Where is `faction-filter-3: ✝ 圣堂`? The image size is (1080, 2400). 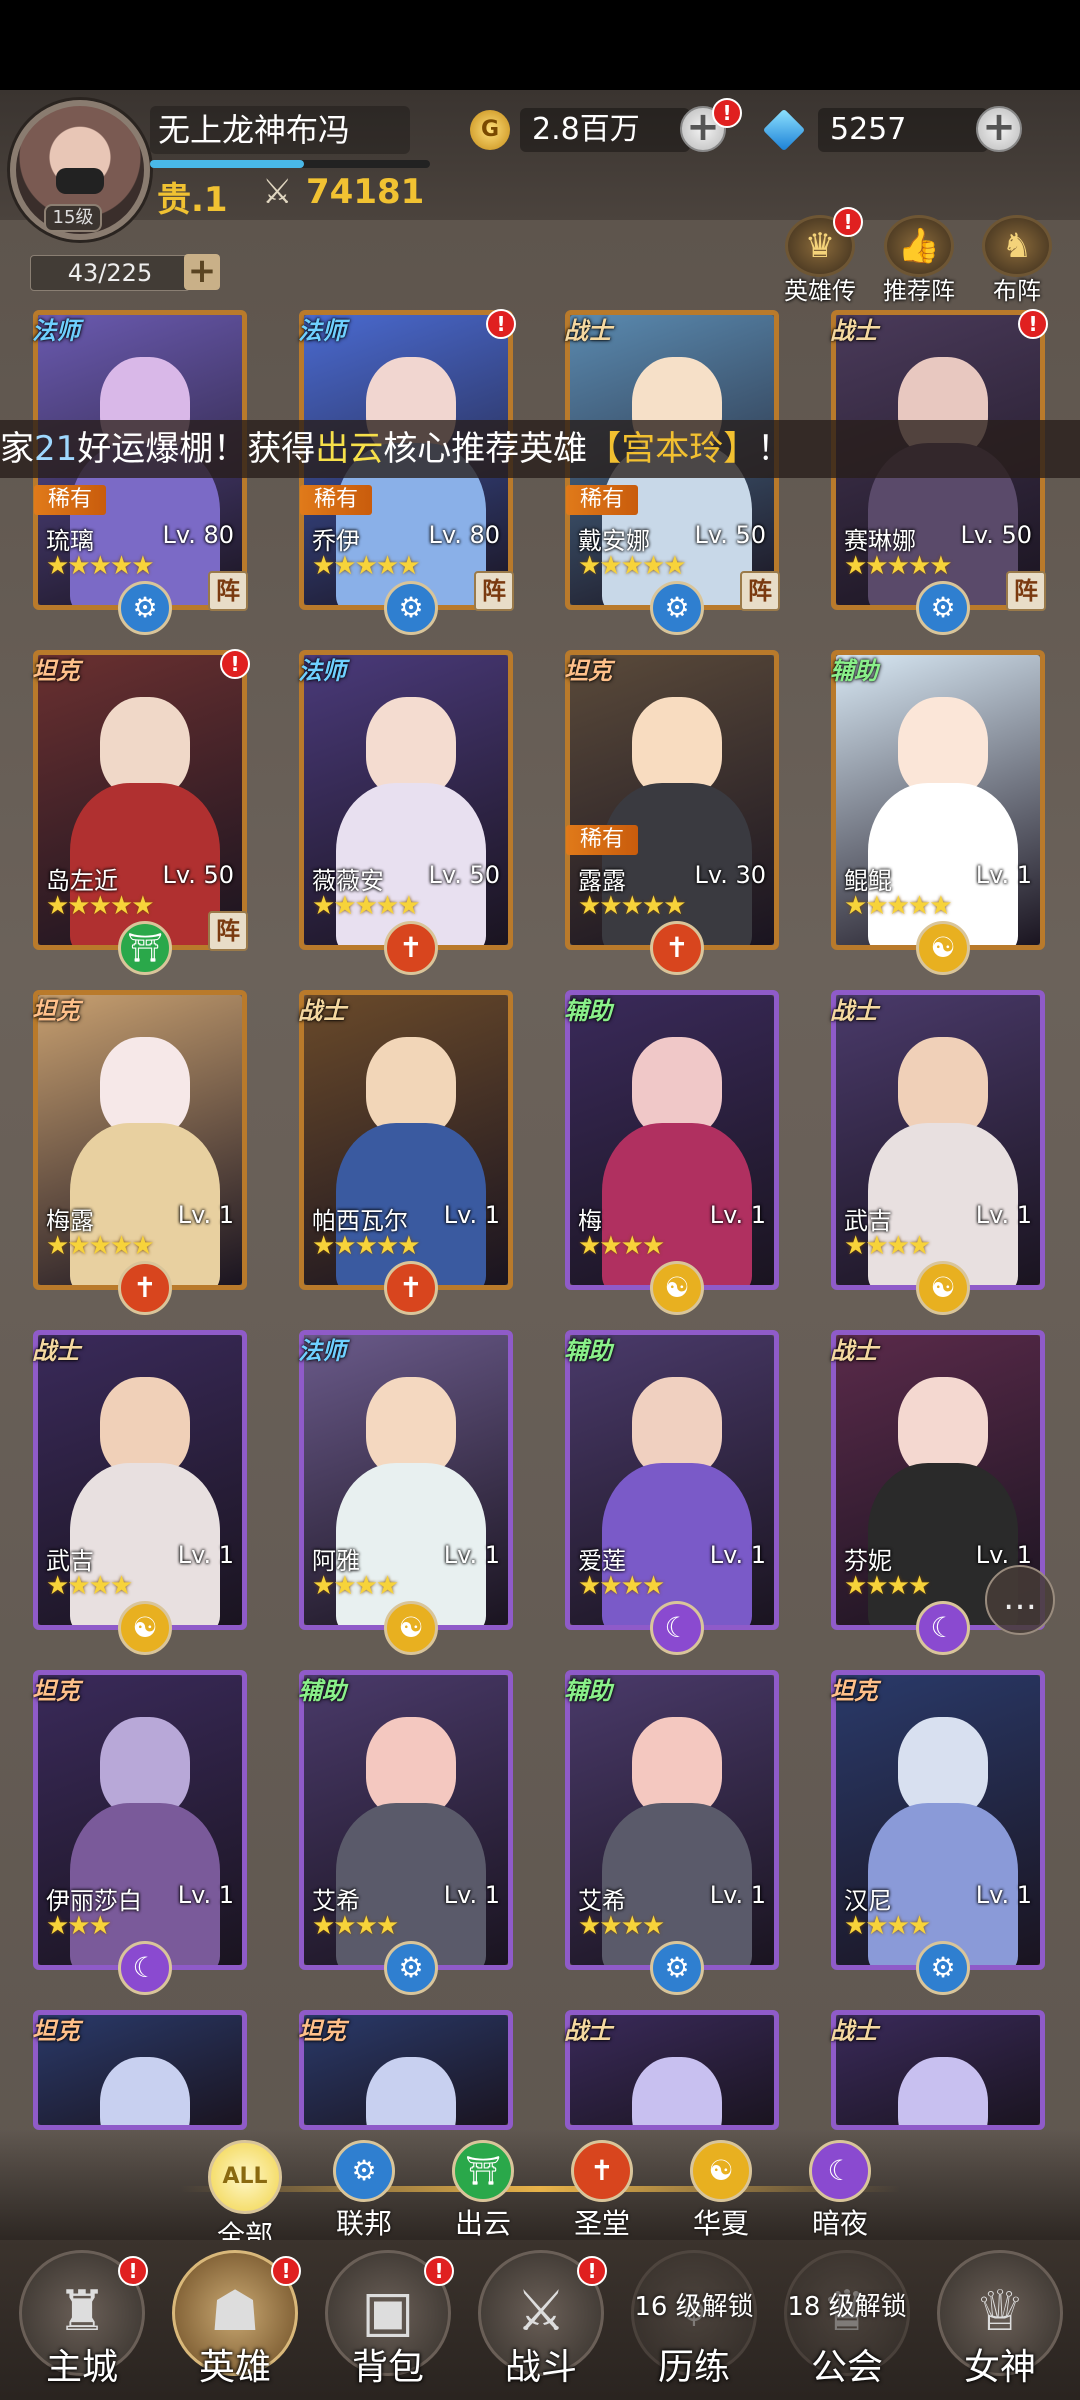 faction-filter-3: ✝ 圣堂 is located at coordinates (602, 2191).